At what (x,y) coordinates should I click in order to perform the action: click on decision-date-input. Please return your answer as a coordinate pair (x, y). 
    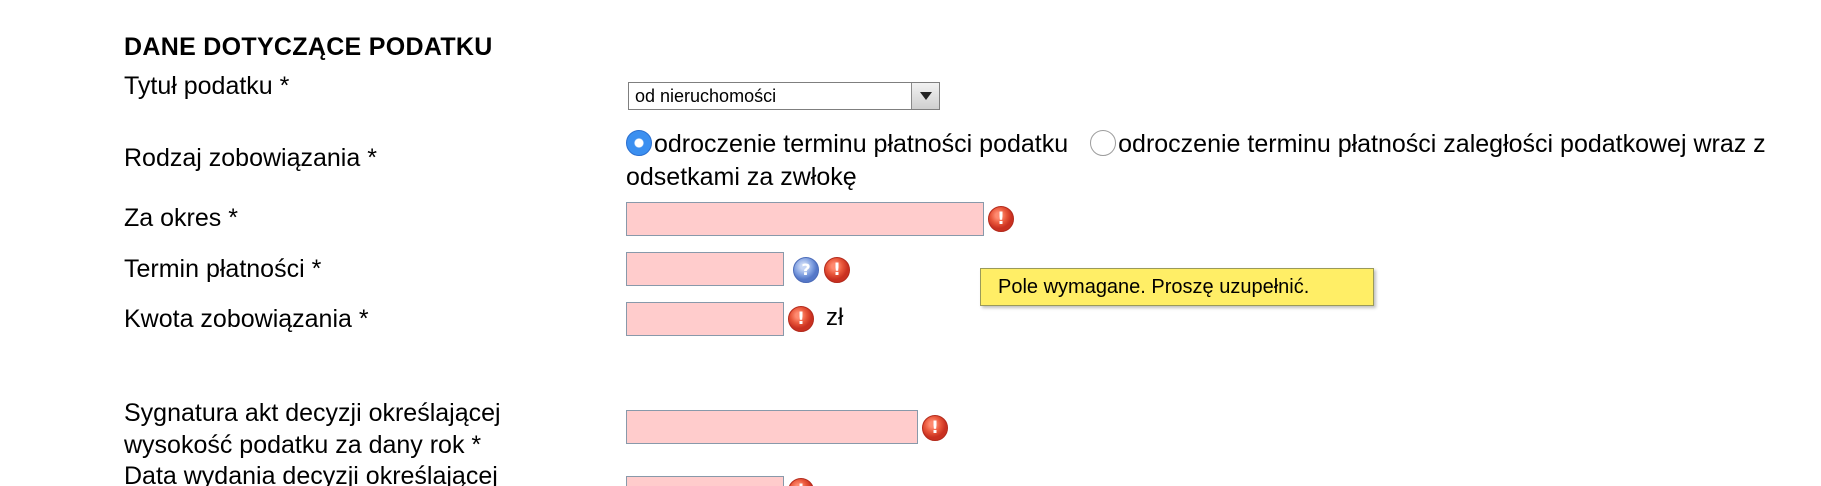
    Looking at the image, I should click on (705, 481).